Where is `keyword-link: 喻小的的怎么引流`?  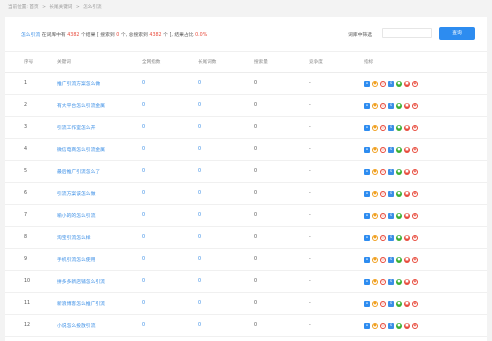 keyword-link: 喻小的的怎么引流 is located at coordinates (76, 216).